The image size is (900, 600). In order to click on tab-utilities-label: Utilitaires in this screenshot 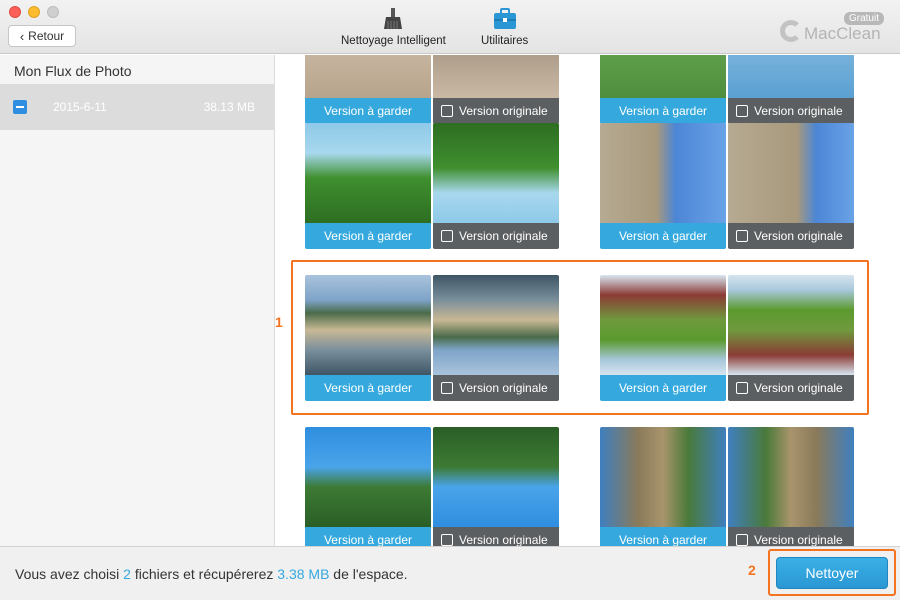, I will do `click(505, 41)`.